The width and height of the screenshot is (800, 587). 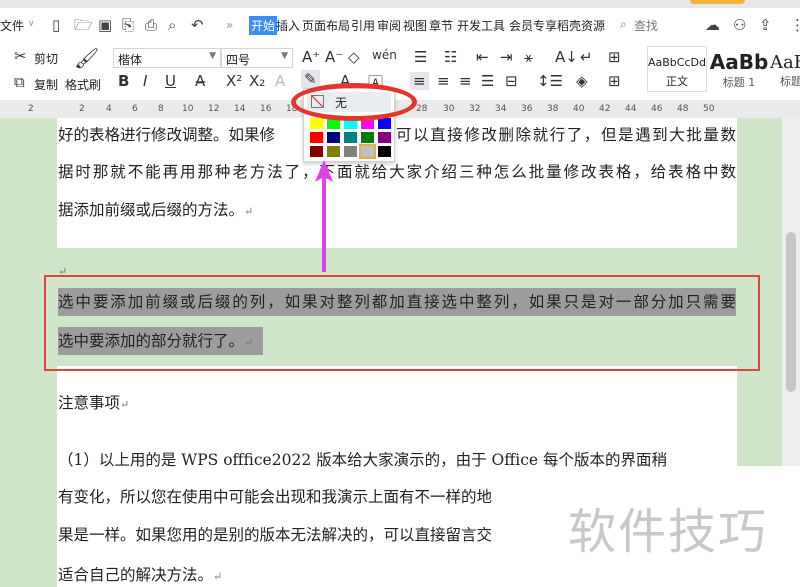 I want to click on paragraph-line: 好的表格进行修改调整。如果修, so click(x=166, y=135).